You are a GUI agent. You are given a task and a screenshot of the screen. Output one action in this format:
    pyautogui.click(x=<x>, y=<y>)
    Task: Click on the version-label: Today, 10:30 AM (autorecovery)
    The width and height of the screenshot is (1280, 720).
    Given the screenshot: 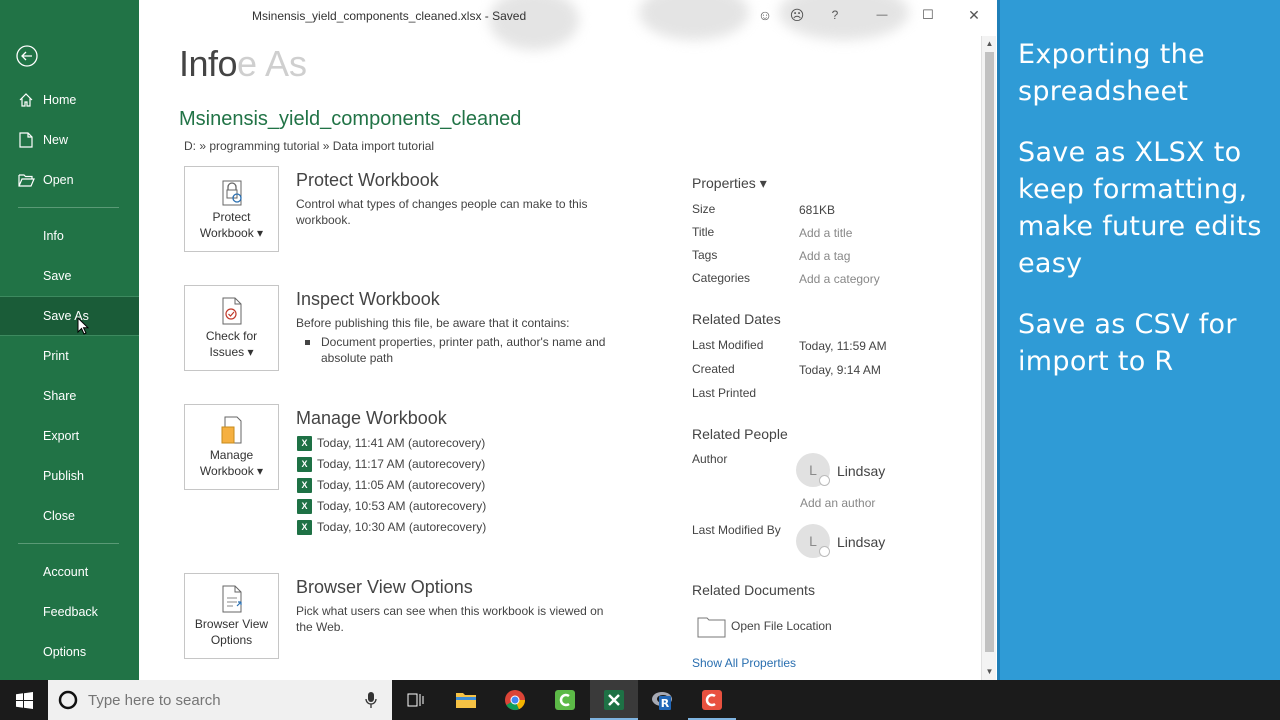 What is the action you would take?
    pyautogui.click(x=402, y=527)
    